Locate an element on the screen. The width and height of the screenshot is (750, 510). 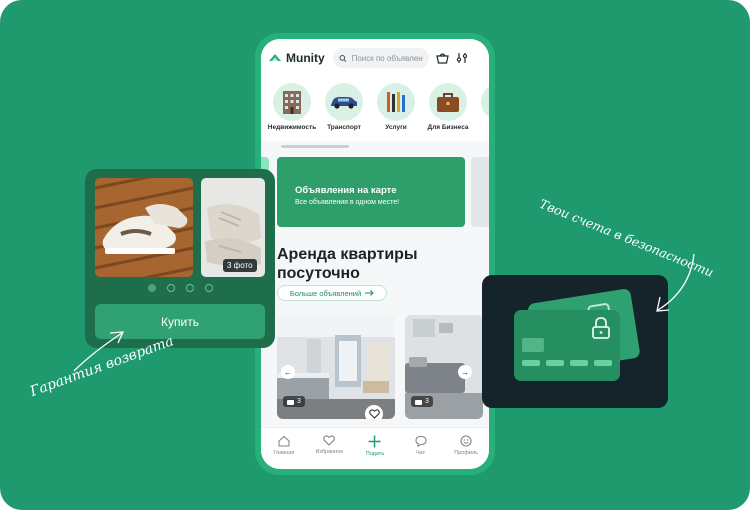
logo-mark-icon is located at coordinates (275, 57).